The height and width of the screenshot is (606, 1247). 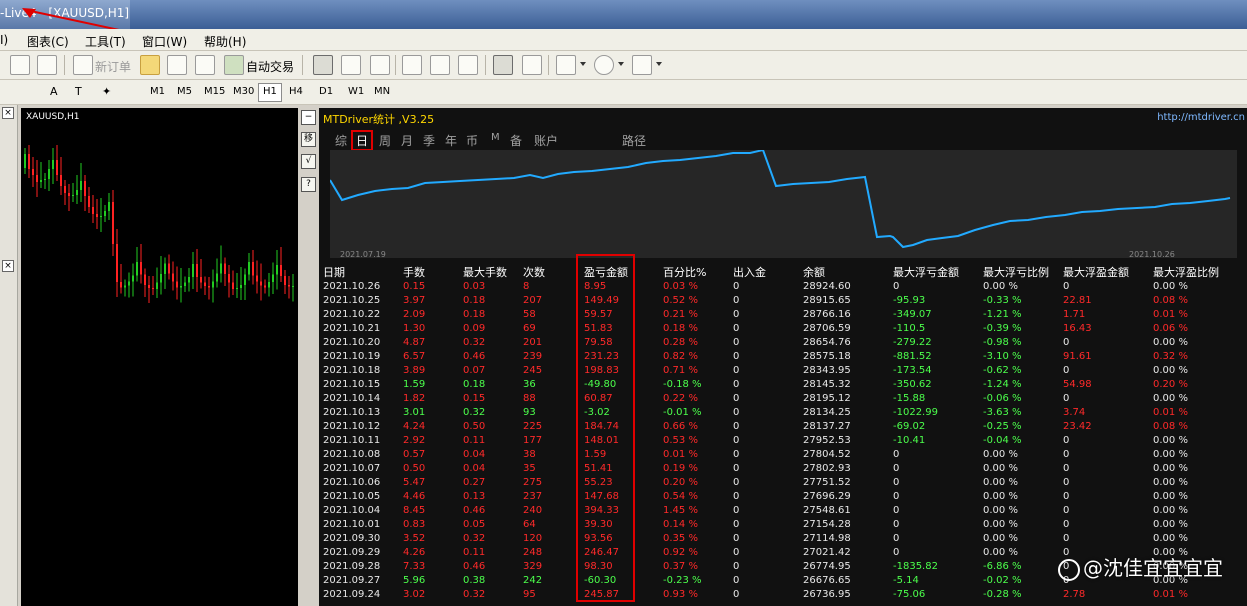 What do you see at coordinates (296, 92) in the screenshot?
I see `timeframe-h4: H4` at bounding box center [296, 92].